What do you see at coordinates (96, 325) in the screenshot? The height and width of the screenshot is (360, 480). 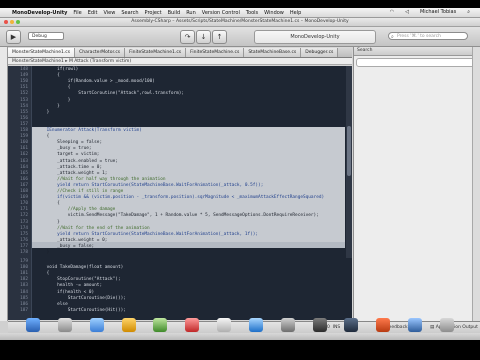 I see `safari-icon` at bounding box center [96, 325].